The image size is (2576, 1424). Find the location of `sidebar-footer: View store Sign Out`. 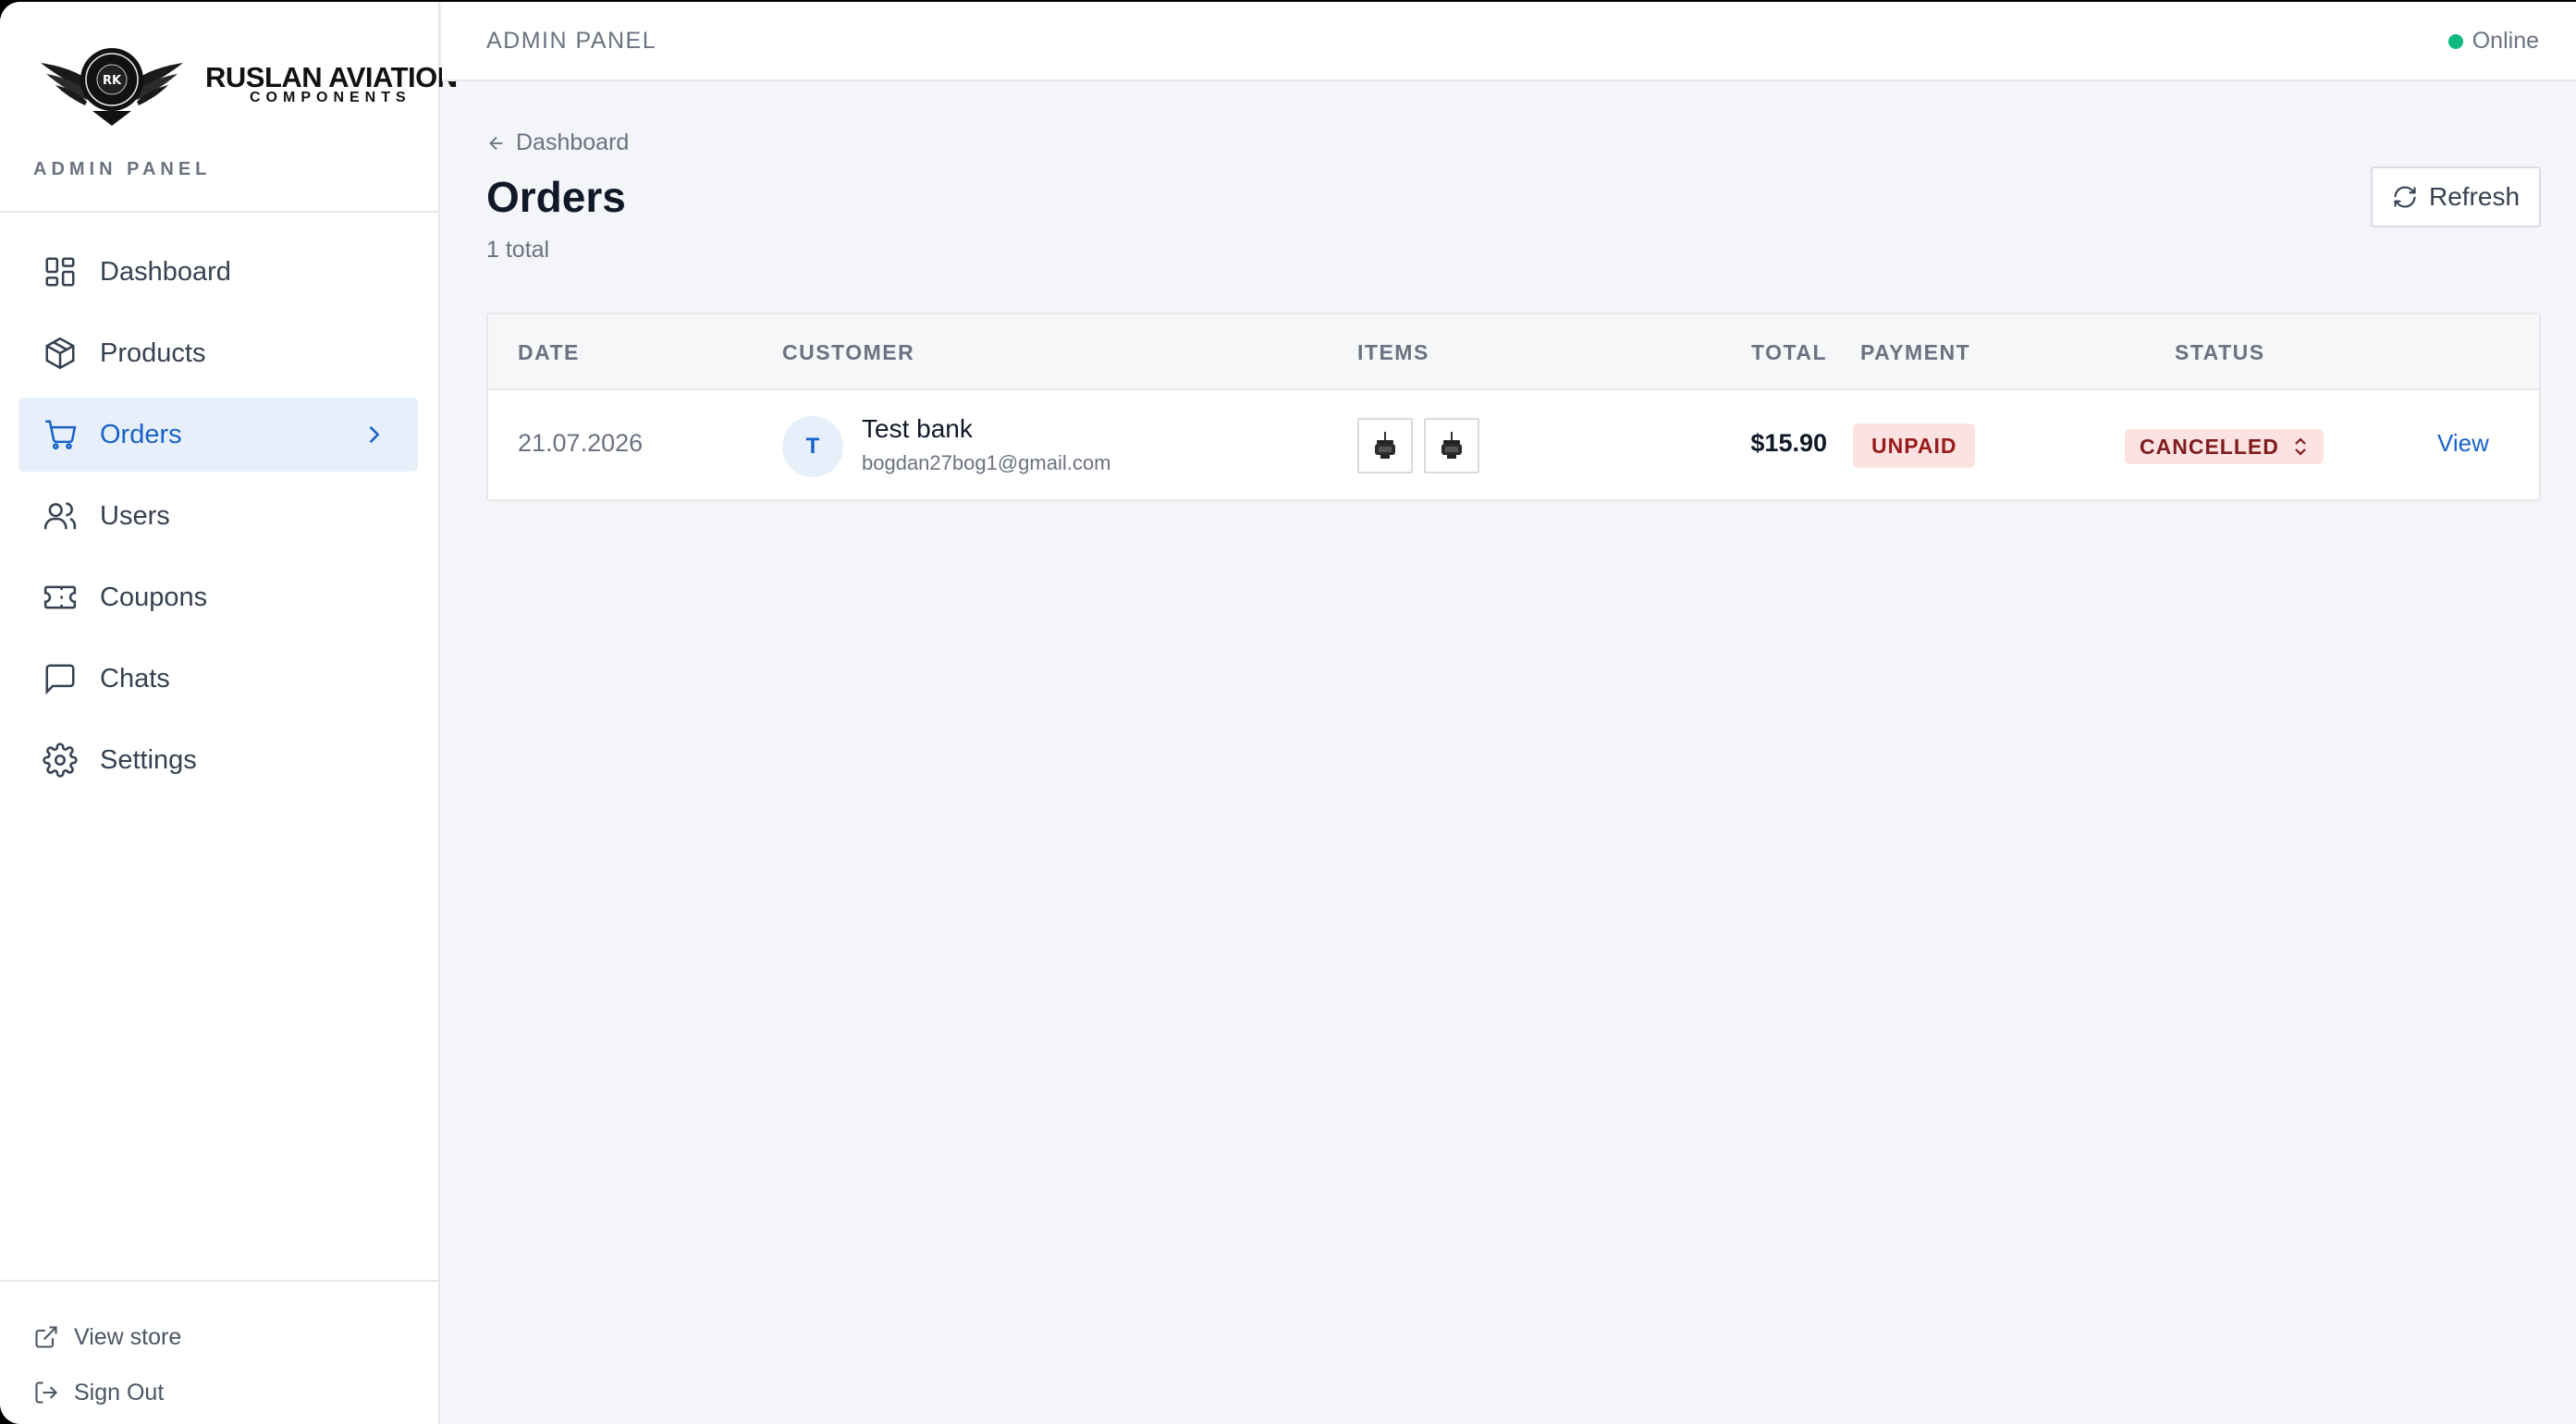

sidebar-footer: View store Sign Out is located at coordinates (220, 1350).